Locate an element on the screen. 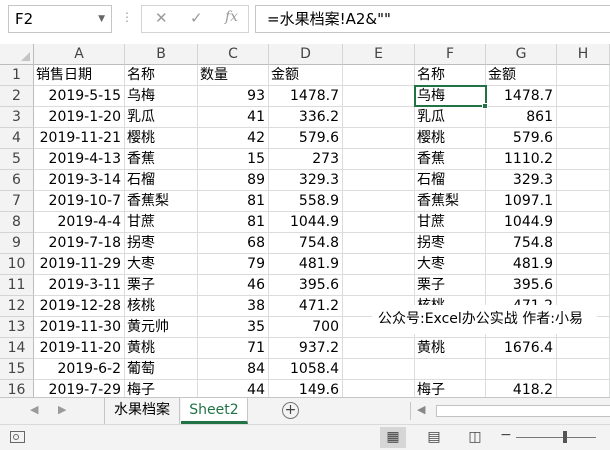  cell-g8: 1044.9 is located at coordinates (521, 222).